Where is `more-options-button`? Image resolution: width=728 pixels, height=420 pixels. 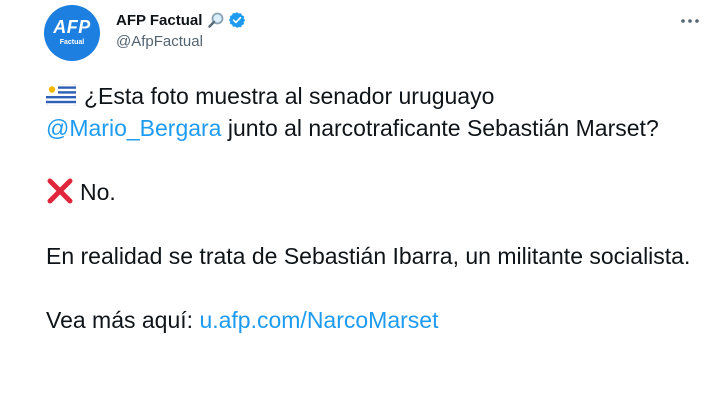
more-options-button is located at coordinates (690, 20).